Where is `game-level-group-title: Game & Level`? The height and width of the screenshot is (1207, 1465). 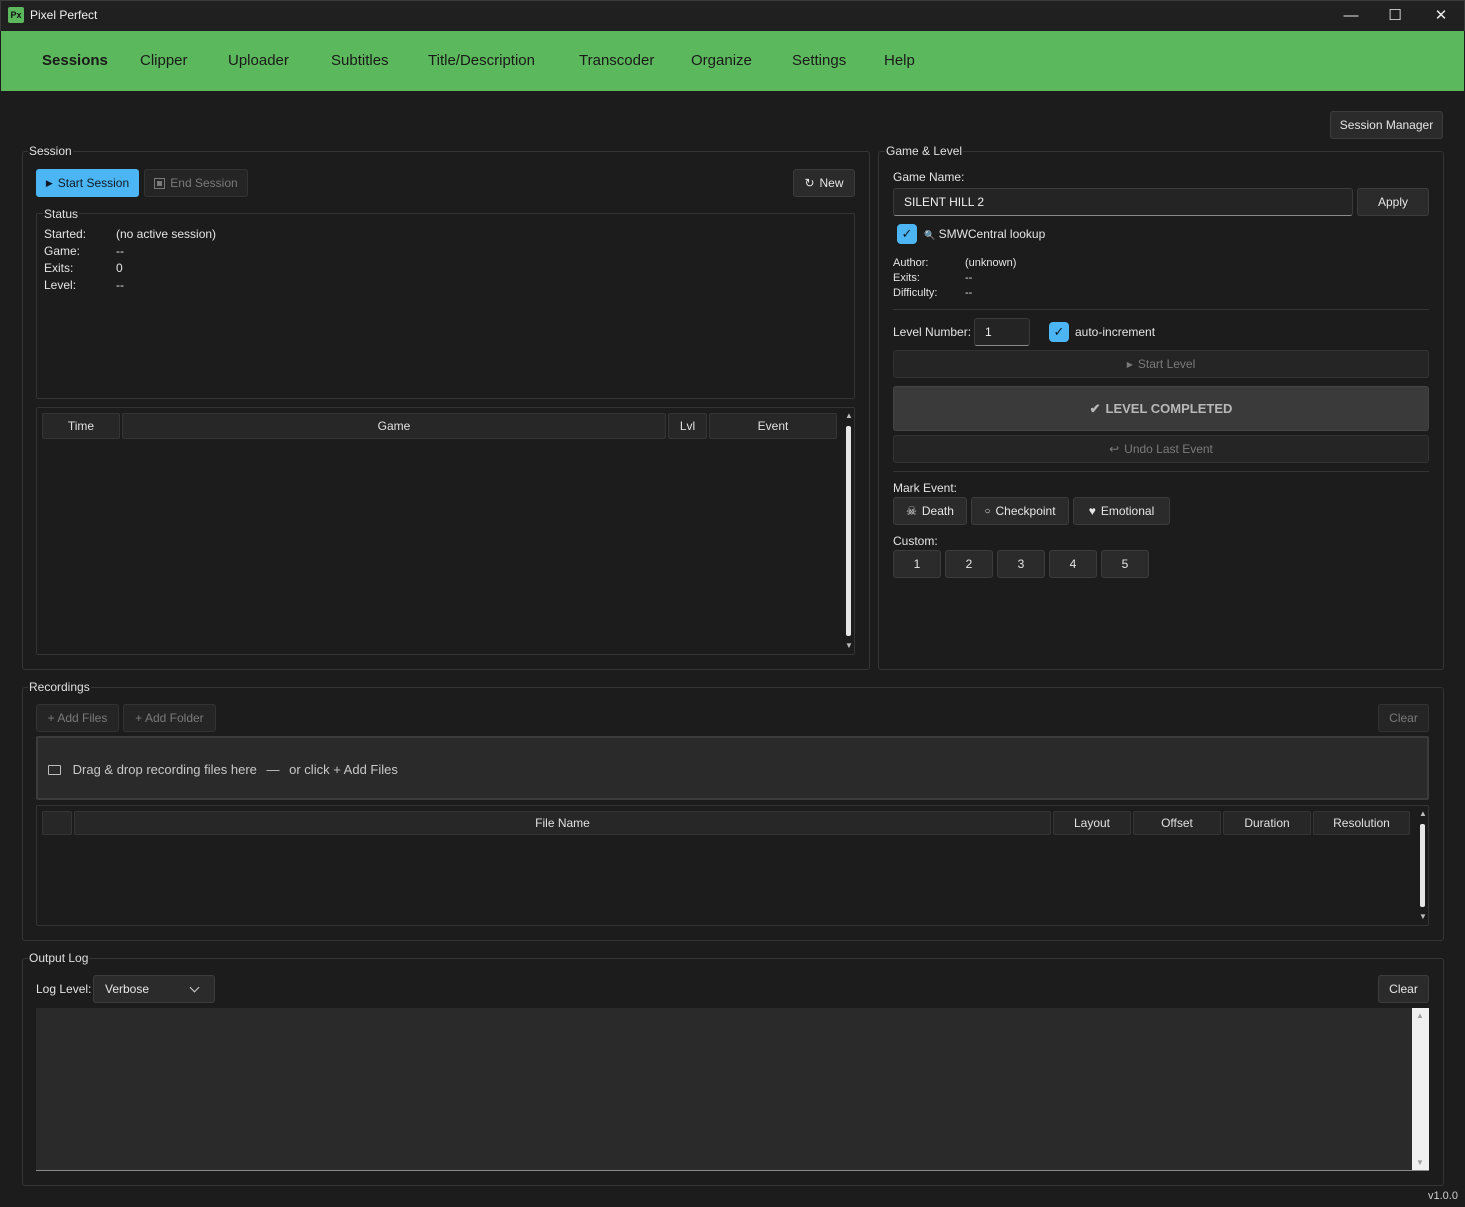 game-level-group-title: Game & Level is located at coordinates (924, 151).